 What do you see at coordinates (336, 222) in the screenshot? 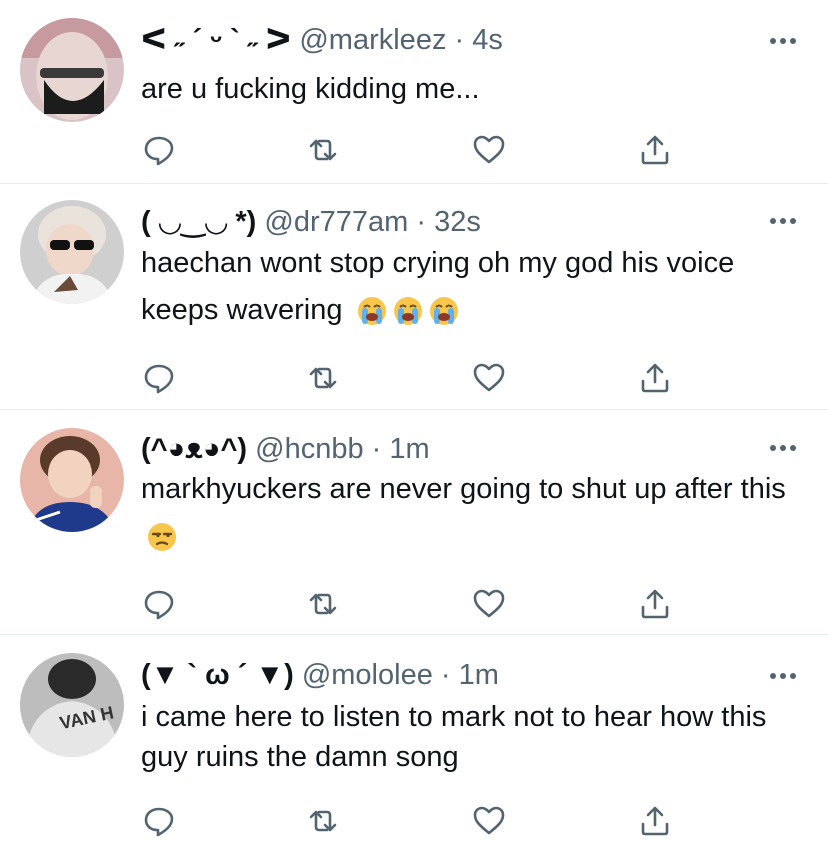
I see `user-handle: @dr777am` at bounding box center [336, 222].